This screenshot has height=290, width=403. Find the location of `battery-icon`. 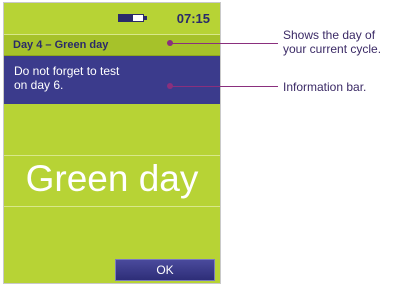

battery-icon is located at coordinates (131, 18).